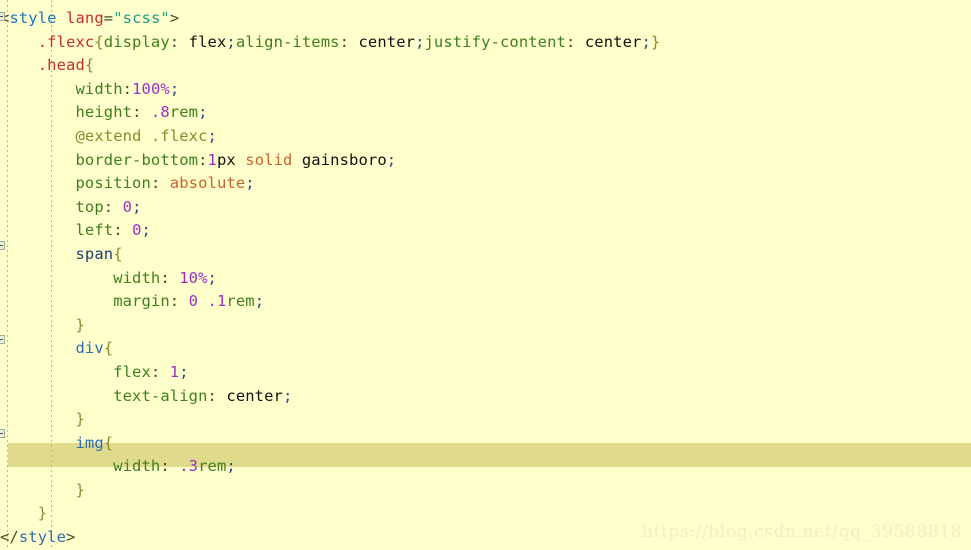  What do you see at coordinates (212, 301) in the screenshot?
I see `numeric-value: .1` at bounding box center [212, 301].